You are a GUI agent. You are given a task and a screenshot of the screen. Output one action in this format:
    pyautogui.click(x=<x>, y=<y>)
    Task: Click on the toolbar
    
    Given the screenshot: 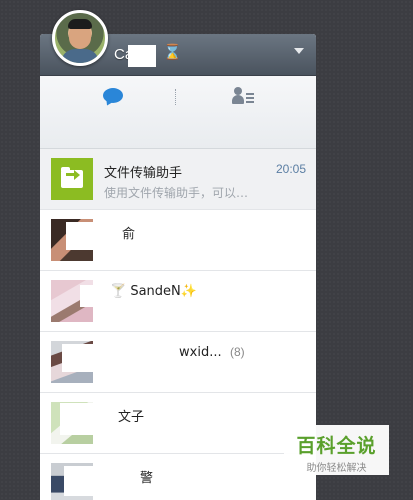 What is the action you would take?
    pyautogui.click(x=178, y=126)
    